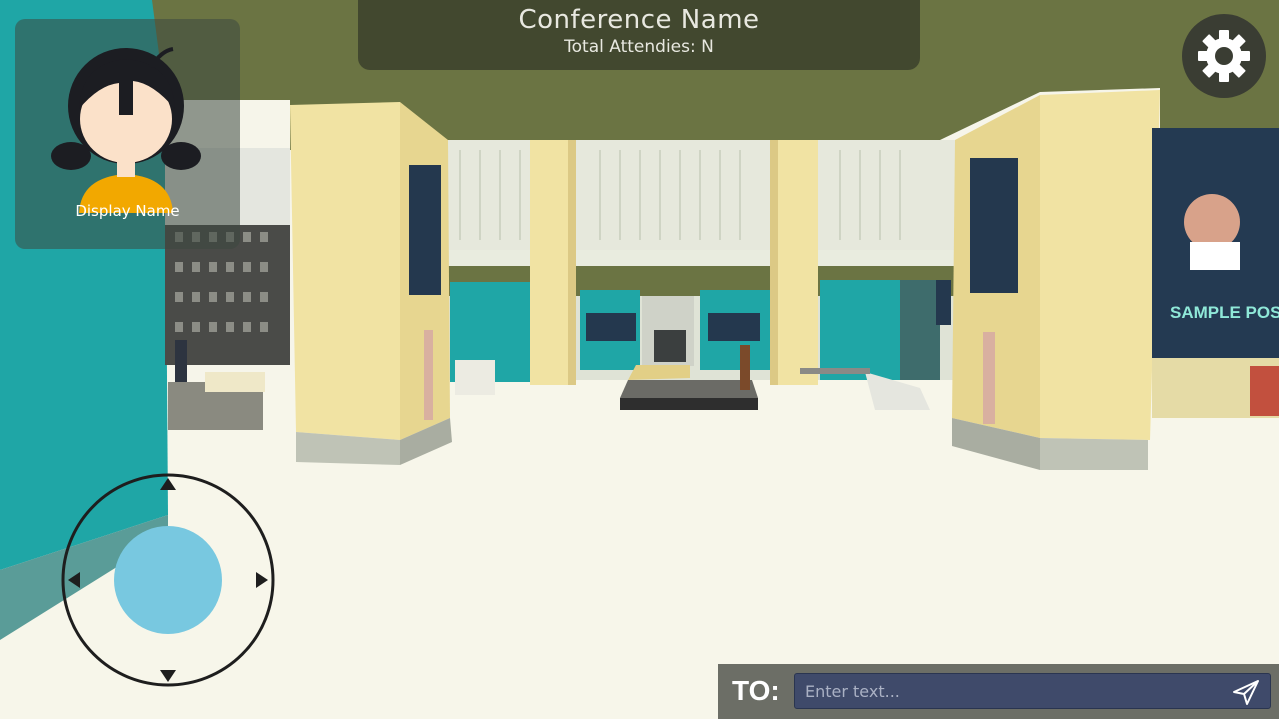  I want to click on arrow-down-icon, so click(168, 676).